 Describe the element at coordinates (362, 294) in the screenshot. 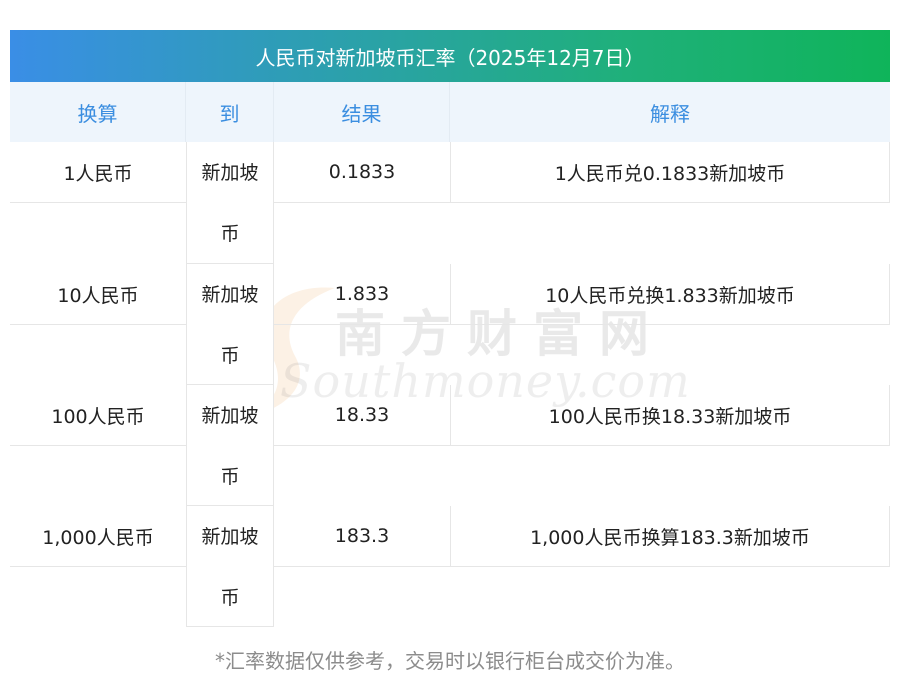

I see `table-row-2-result: 1.833` at that location.